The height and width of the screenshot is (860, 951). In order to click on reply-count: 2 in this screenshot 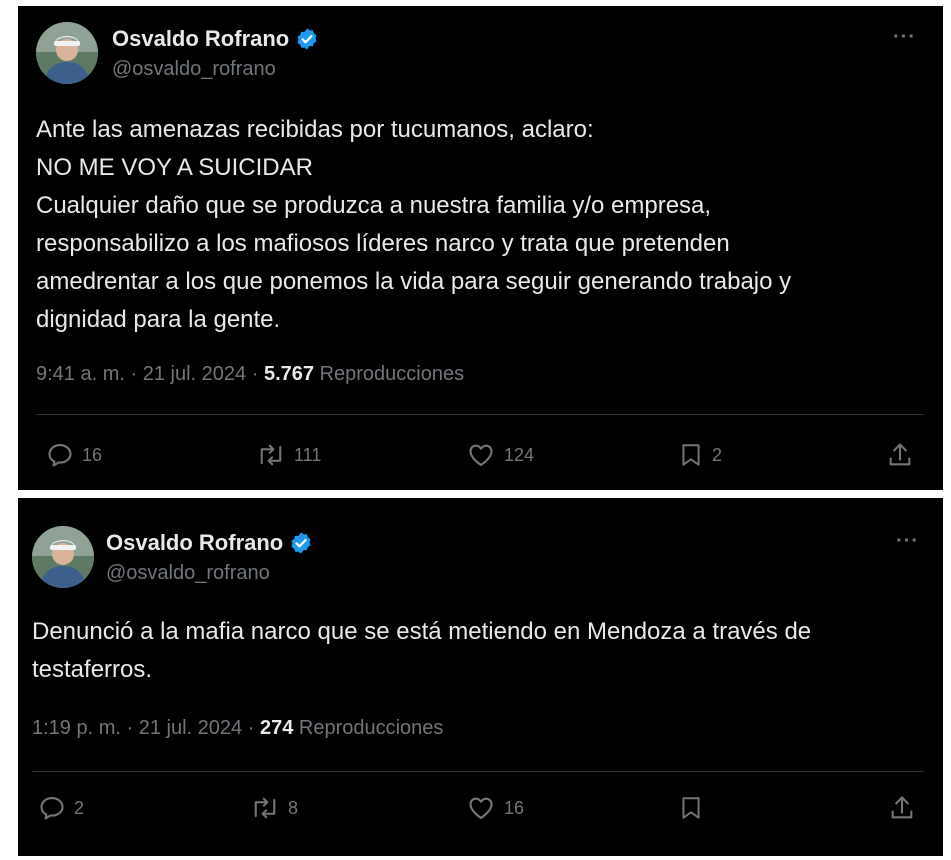, I will do `click(79, 807)`.